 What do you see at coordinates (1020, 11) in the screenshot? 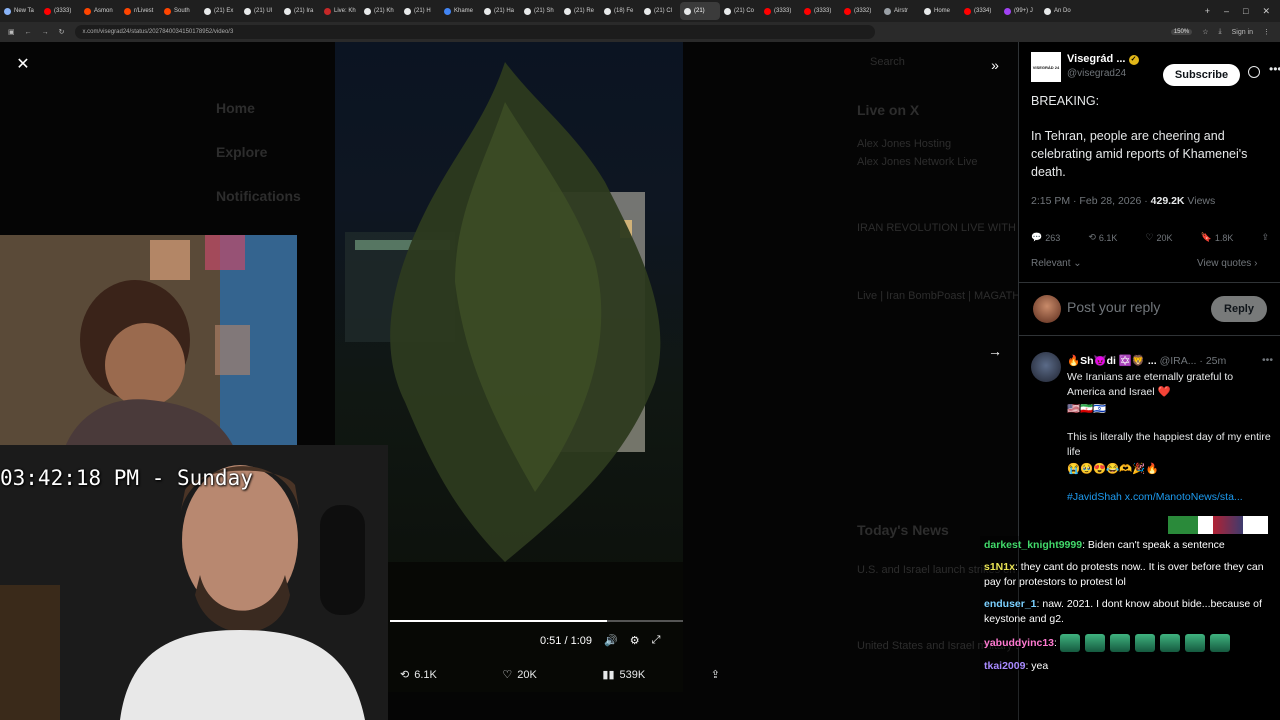
I see `browser-tab: (99+) J` at bounding box center [1020, 11].